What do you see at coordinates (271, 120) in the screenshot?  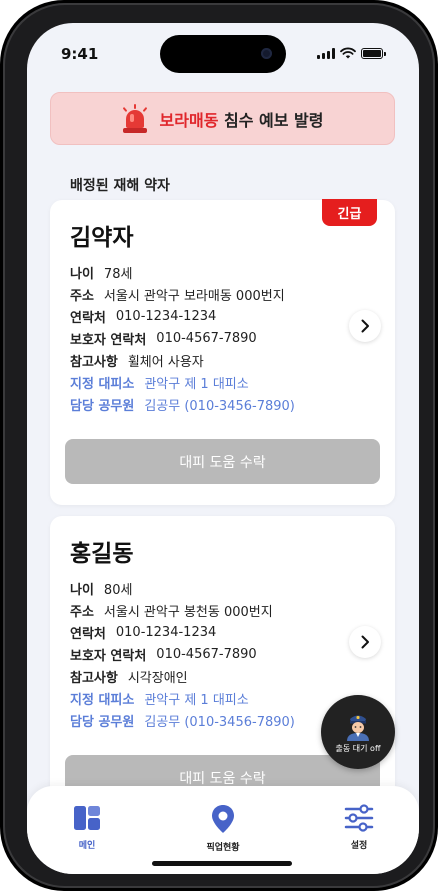 I see `alert-message: 침수 예보 발령` at bounding box center [271, 120].